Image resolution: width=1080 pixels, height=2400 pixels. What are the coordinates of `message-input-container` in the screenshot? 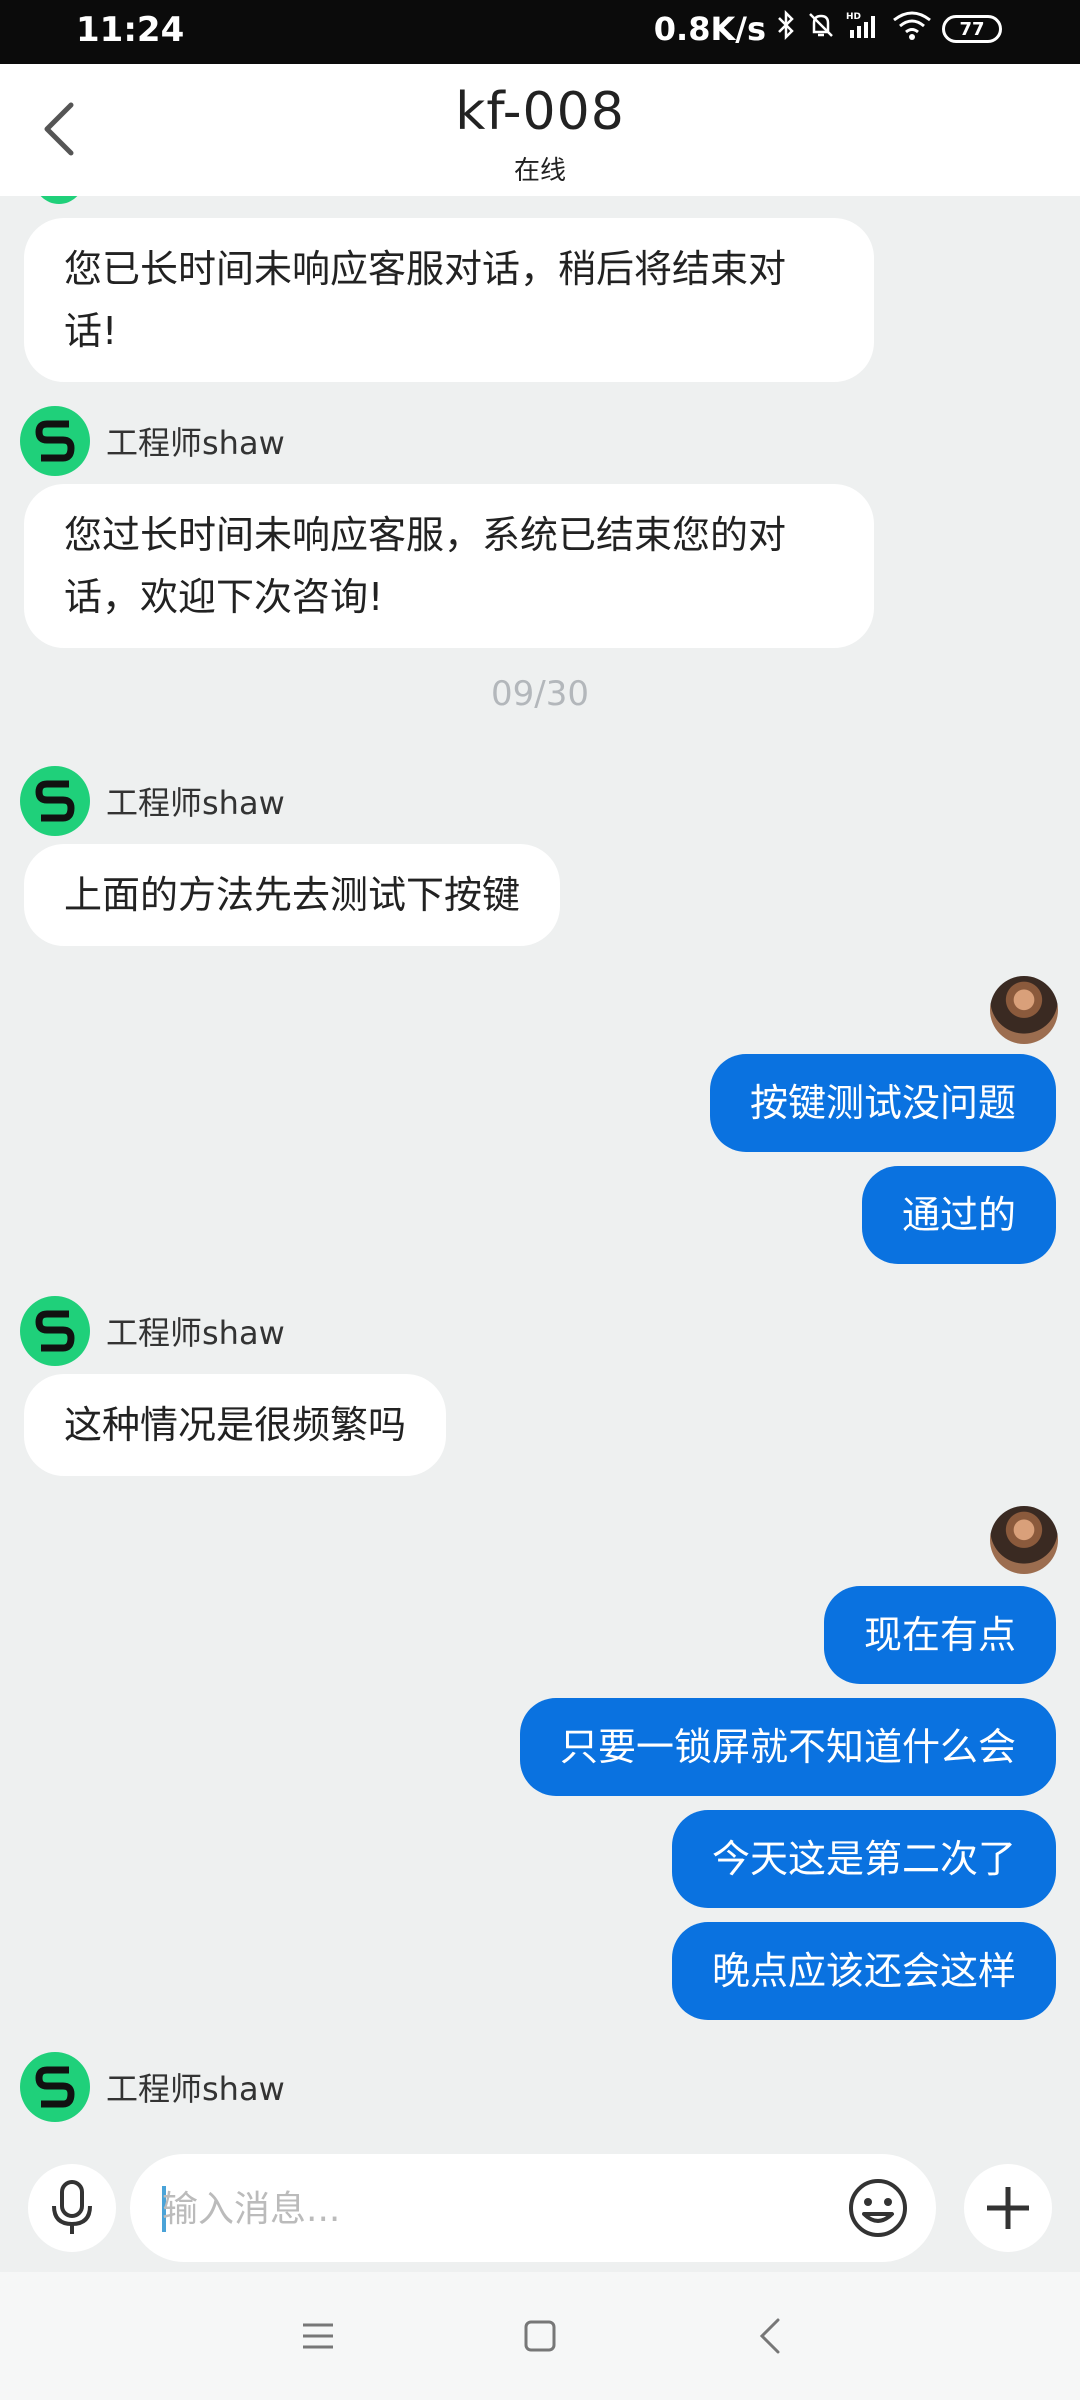 It's located at (533, 2208).